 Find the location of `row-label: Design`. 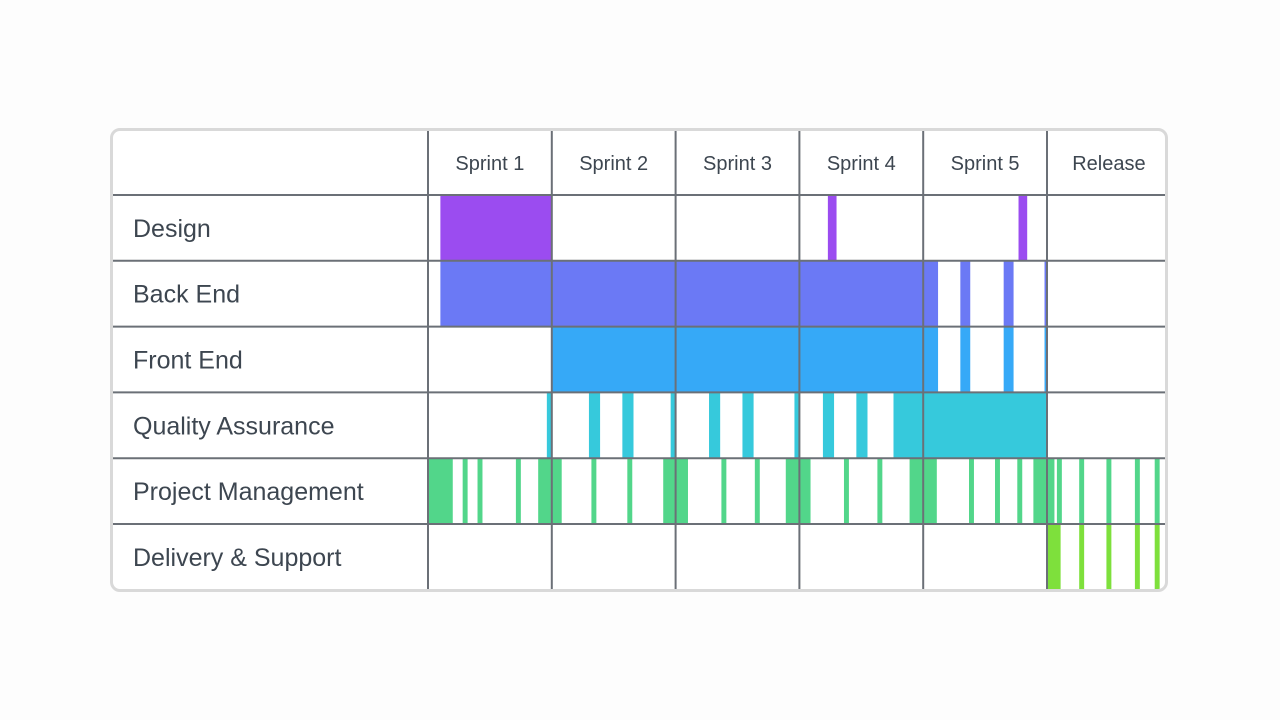

row-label: Design is located at coordinates (172, 229).